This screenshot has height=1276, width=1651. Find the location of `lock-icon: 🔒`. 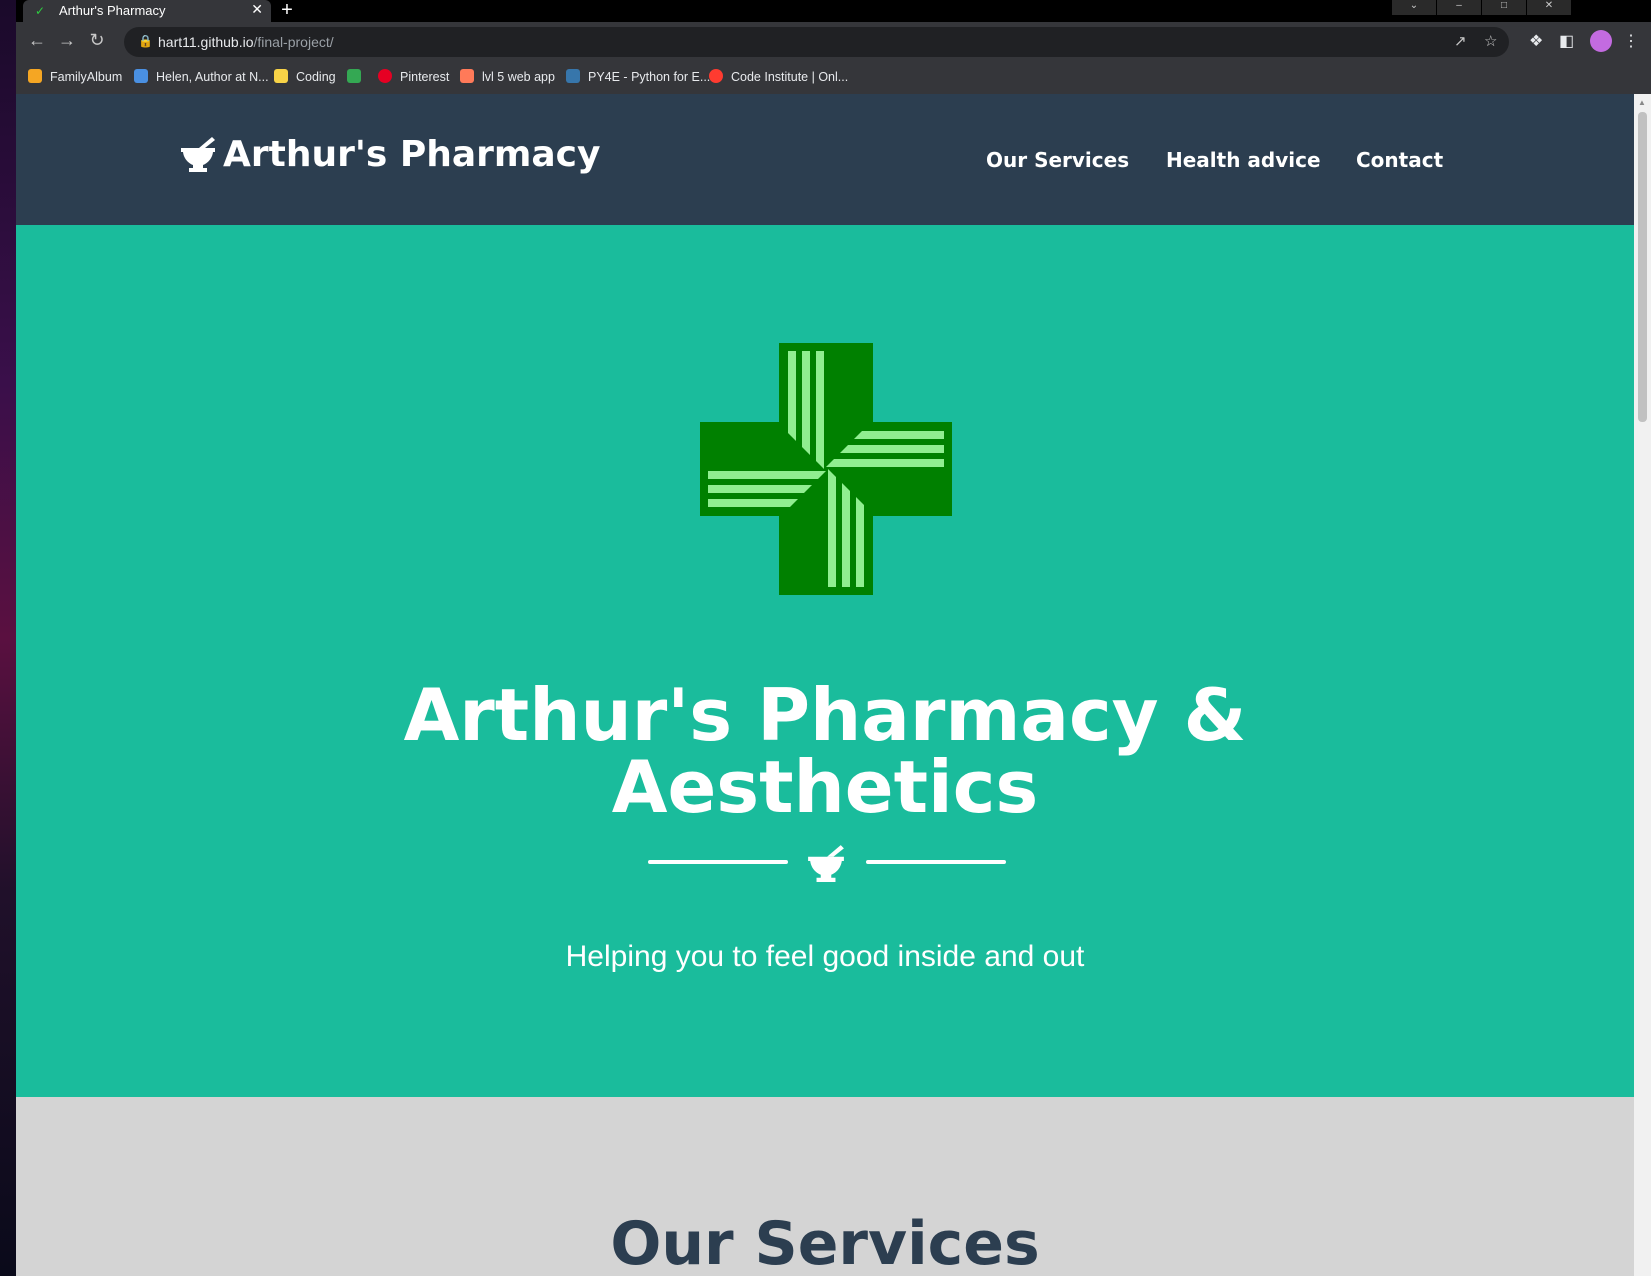

lock-icon: 🔒 is located at coordinates (145, 41).